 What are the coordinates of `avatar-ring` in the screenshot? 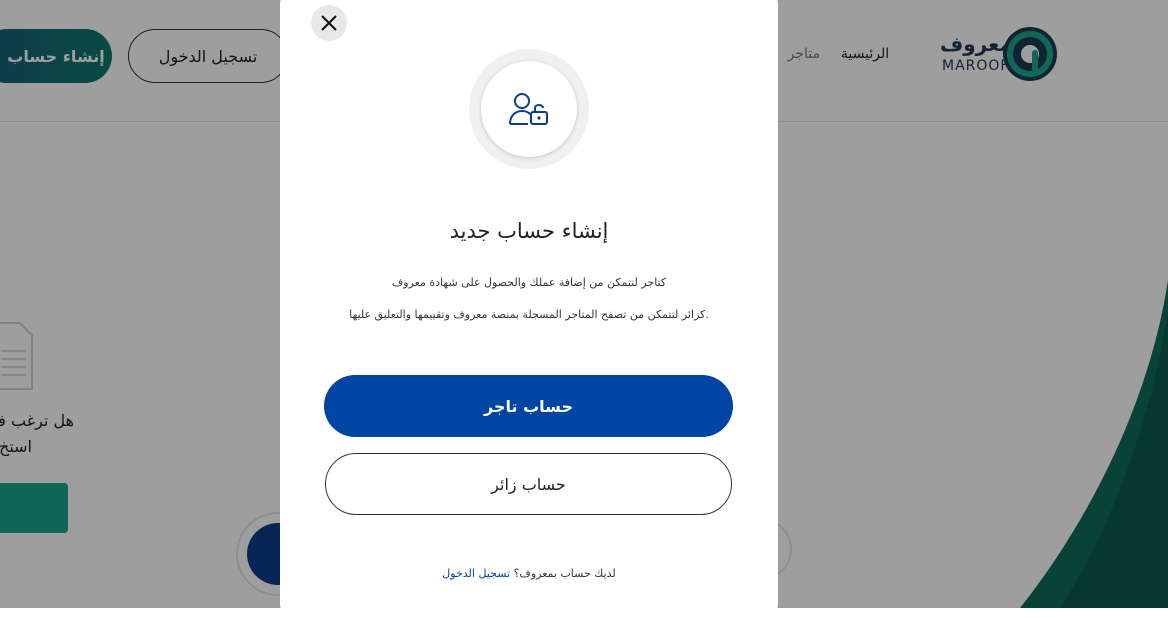 It's located at (529, 109).